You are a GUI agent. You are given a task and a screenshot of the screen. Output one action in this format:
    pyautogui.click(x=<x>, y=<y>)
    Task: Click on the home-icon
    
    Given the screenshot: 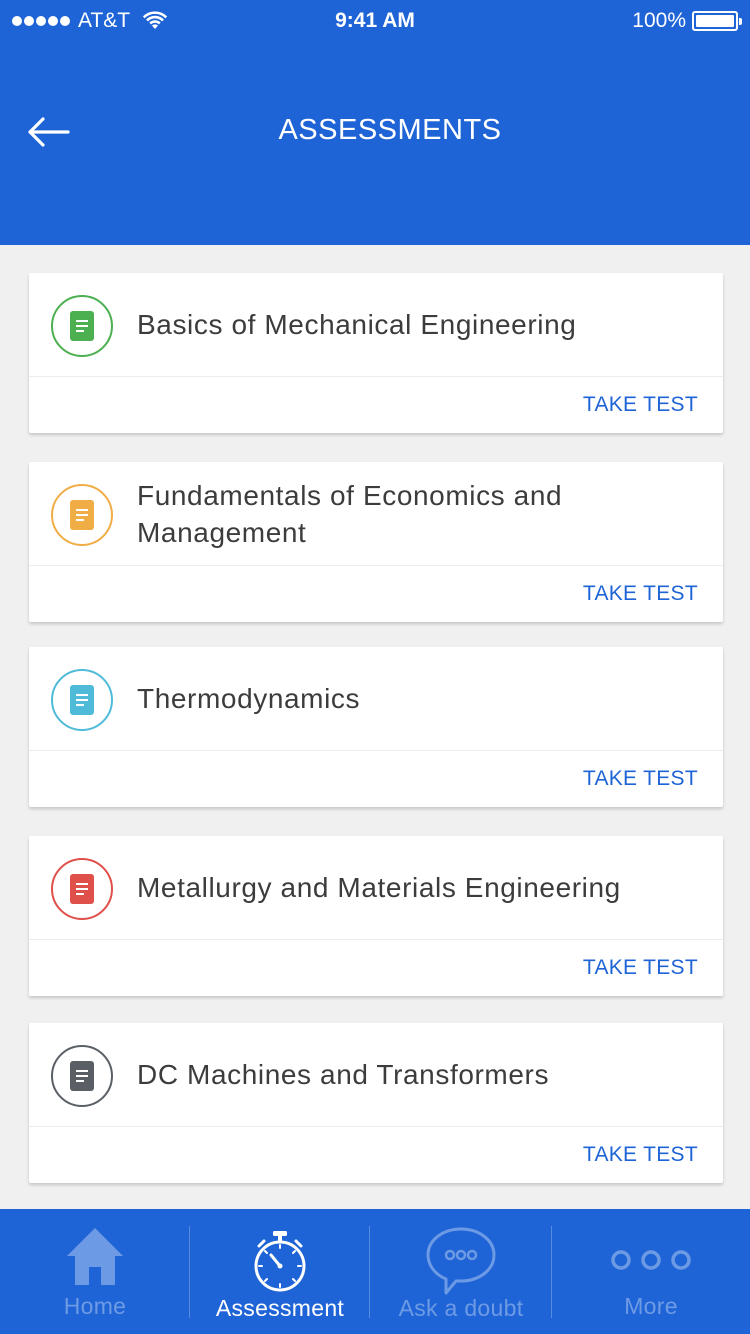 What is the action you would take?
    pyautogui.click(x=95, y=1256)
    